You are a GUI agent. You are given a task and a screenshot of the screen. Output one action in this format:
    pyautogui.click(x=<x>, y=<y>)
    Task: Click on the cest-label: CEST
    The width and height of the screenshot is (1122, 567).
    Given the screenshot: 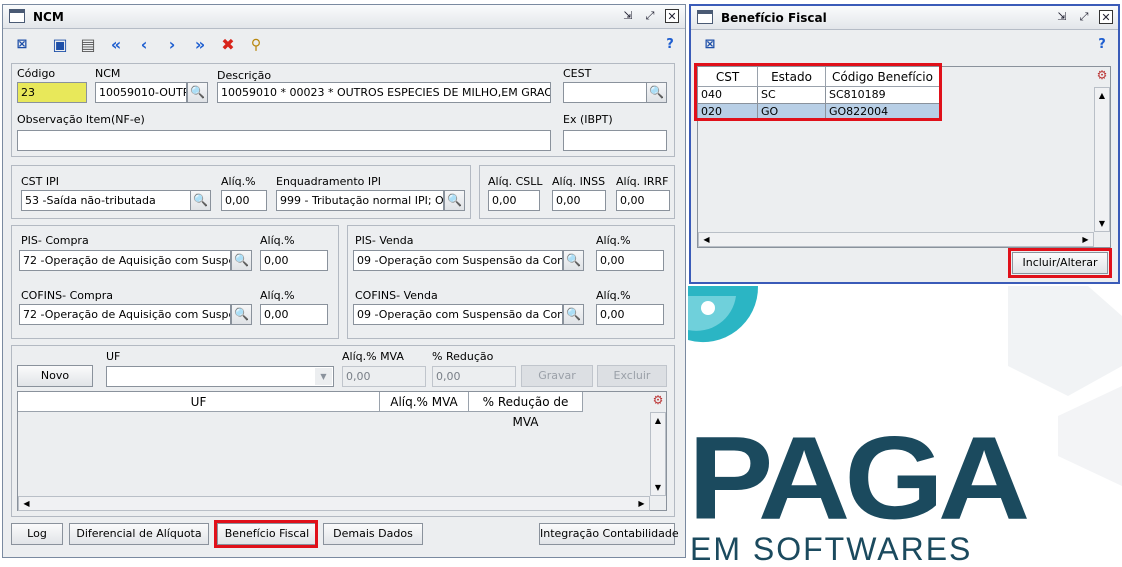 What is the action you would take?
    pyautogui.click(x=577, y=73)
    